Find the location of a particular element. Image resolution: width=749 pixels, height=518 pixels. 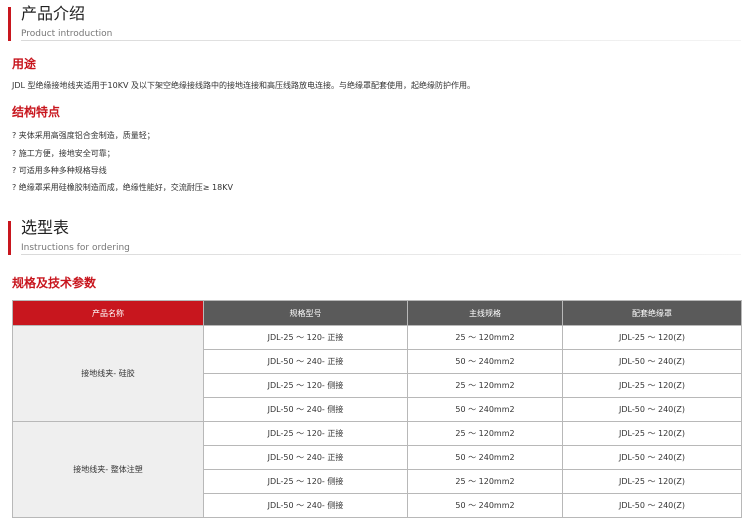

feature-item: ? 夹体采用高强度铝合金制造，质量轻； is located at coordinates (83, 135).